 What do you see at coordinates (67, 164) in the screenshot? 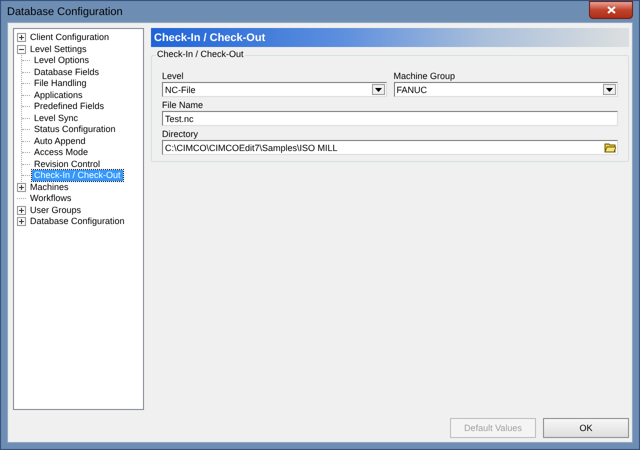
I see `tree-item: Revision Control` at bounding box center [67, 164].